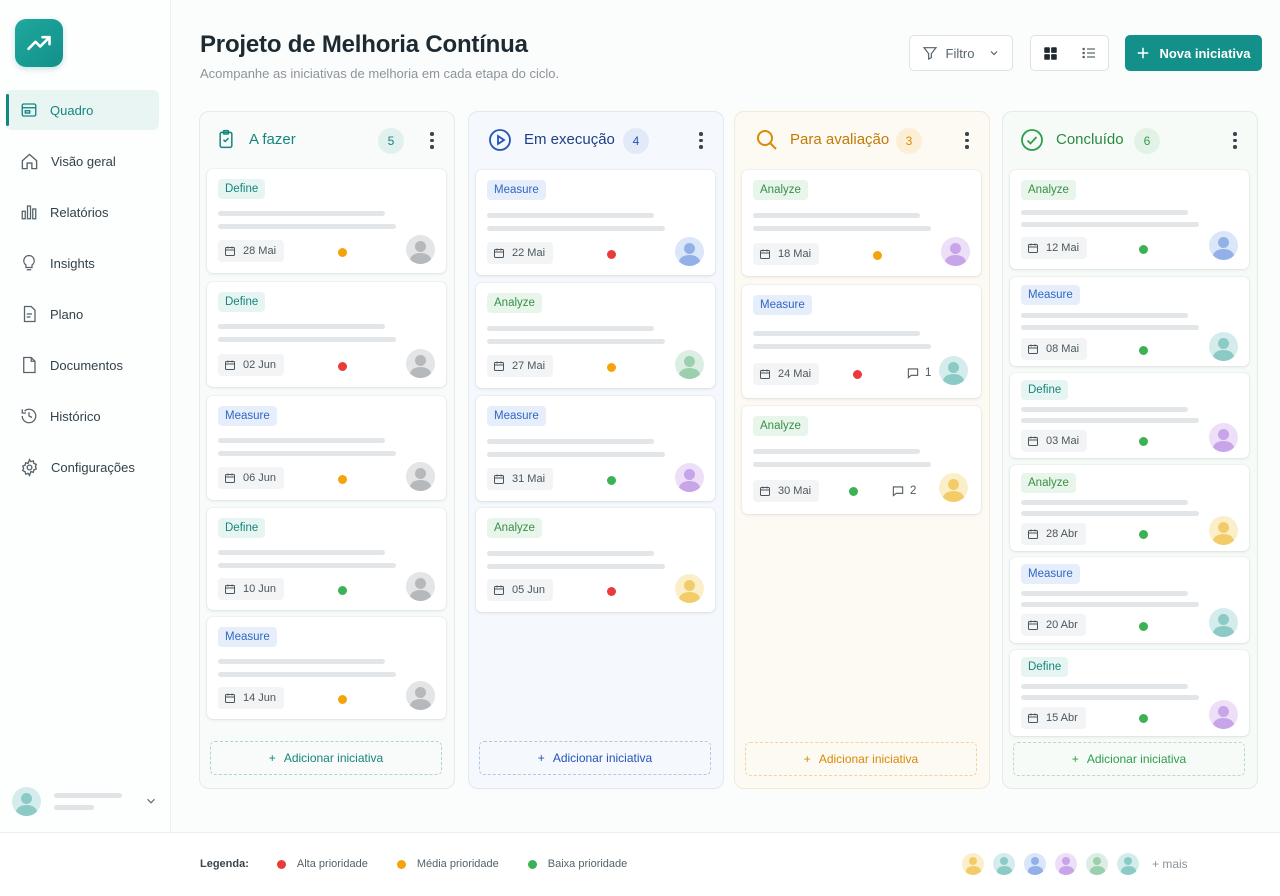 This screenshot has width=1280, height=896. What do you see at coordinates (82, 314) in the screenshot?
I see `sidebar-item-plano: Plano` at bounding box center [82, 314].